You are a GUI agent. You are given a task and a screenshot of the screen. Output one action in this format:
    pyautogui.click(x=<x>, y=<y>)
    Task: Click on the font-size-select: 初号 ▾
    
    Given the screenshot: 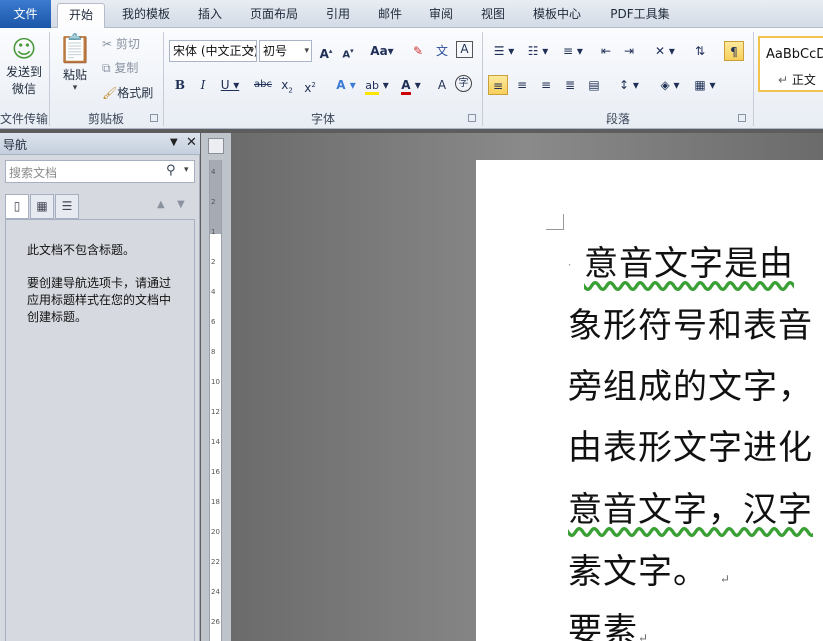 What is the action you would take?
    pyautogui.click(x=285, y=51)
    